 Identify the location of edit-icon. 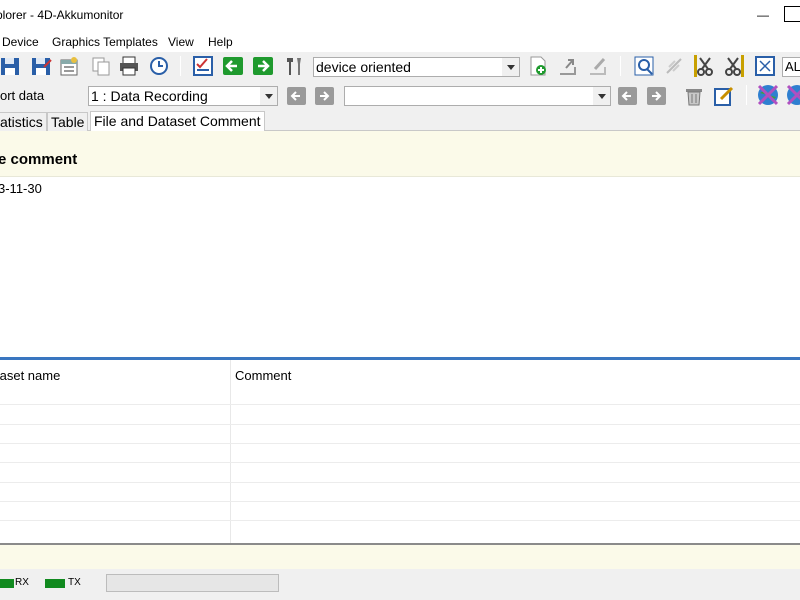
(598, 66).